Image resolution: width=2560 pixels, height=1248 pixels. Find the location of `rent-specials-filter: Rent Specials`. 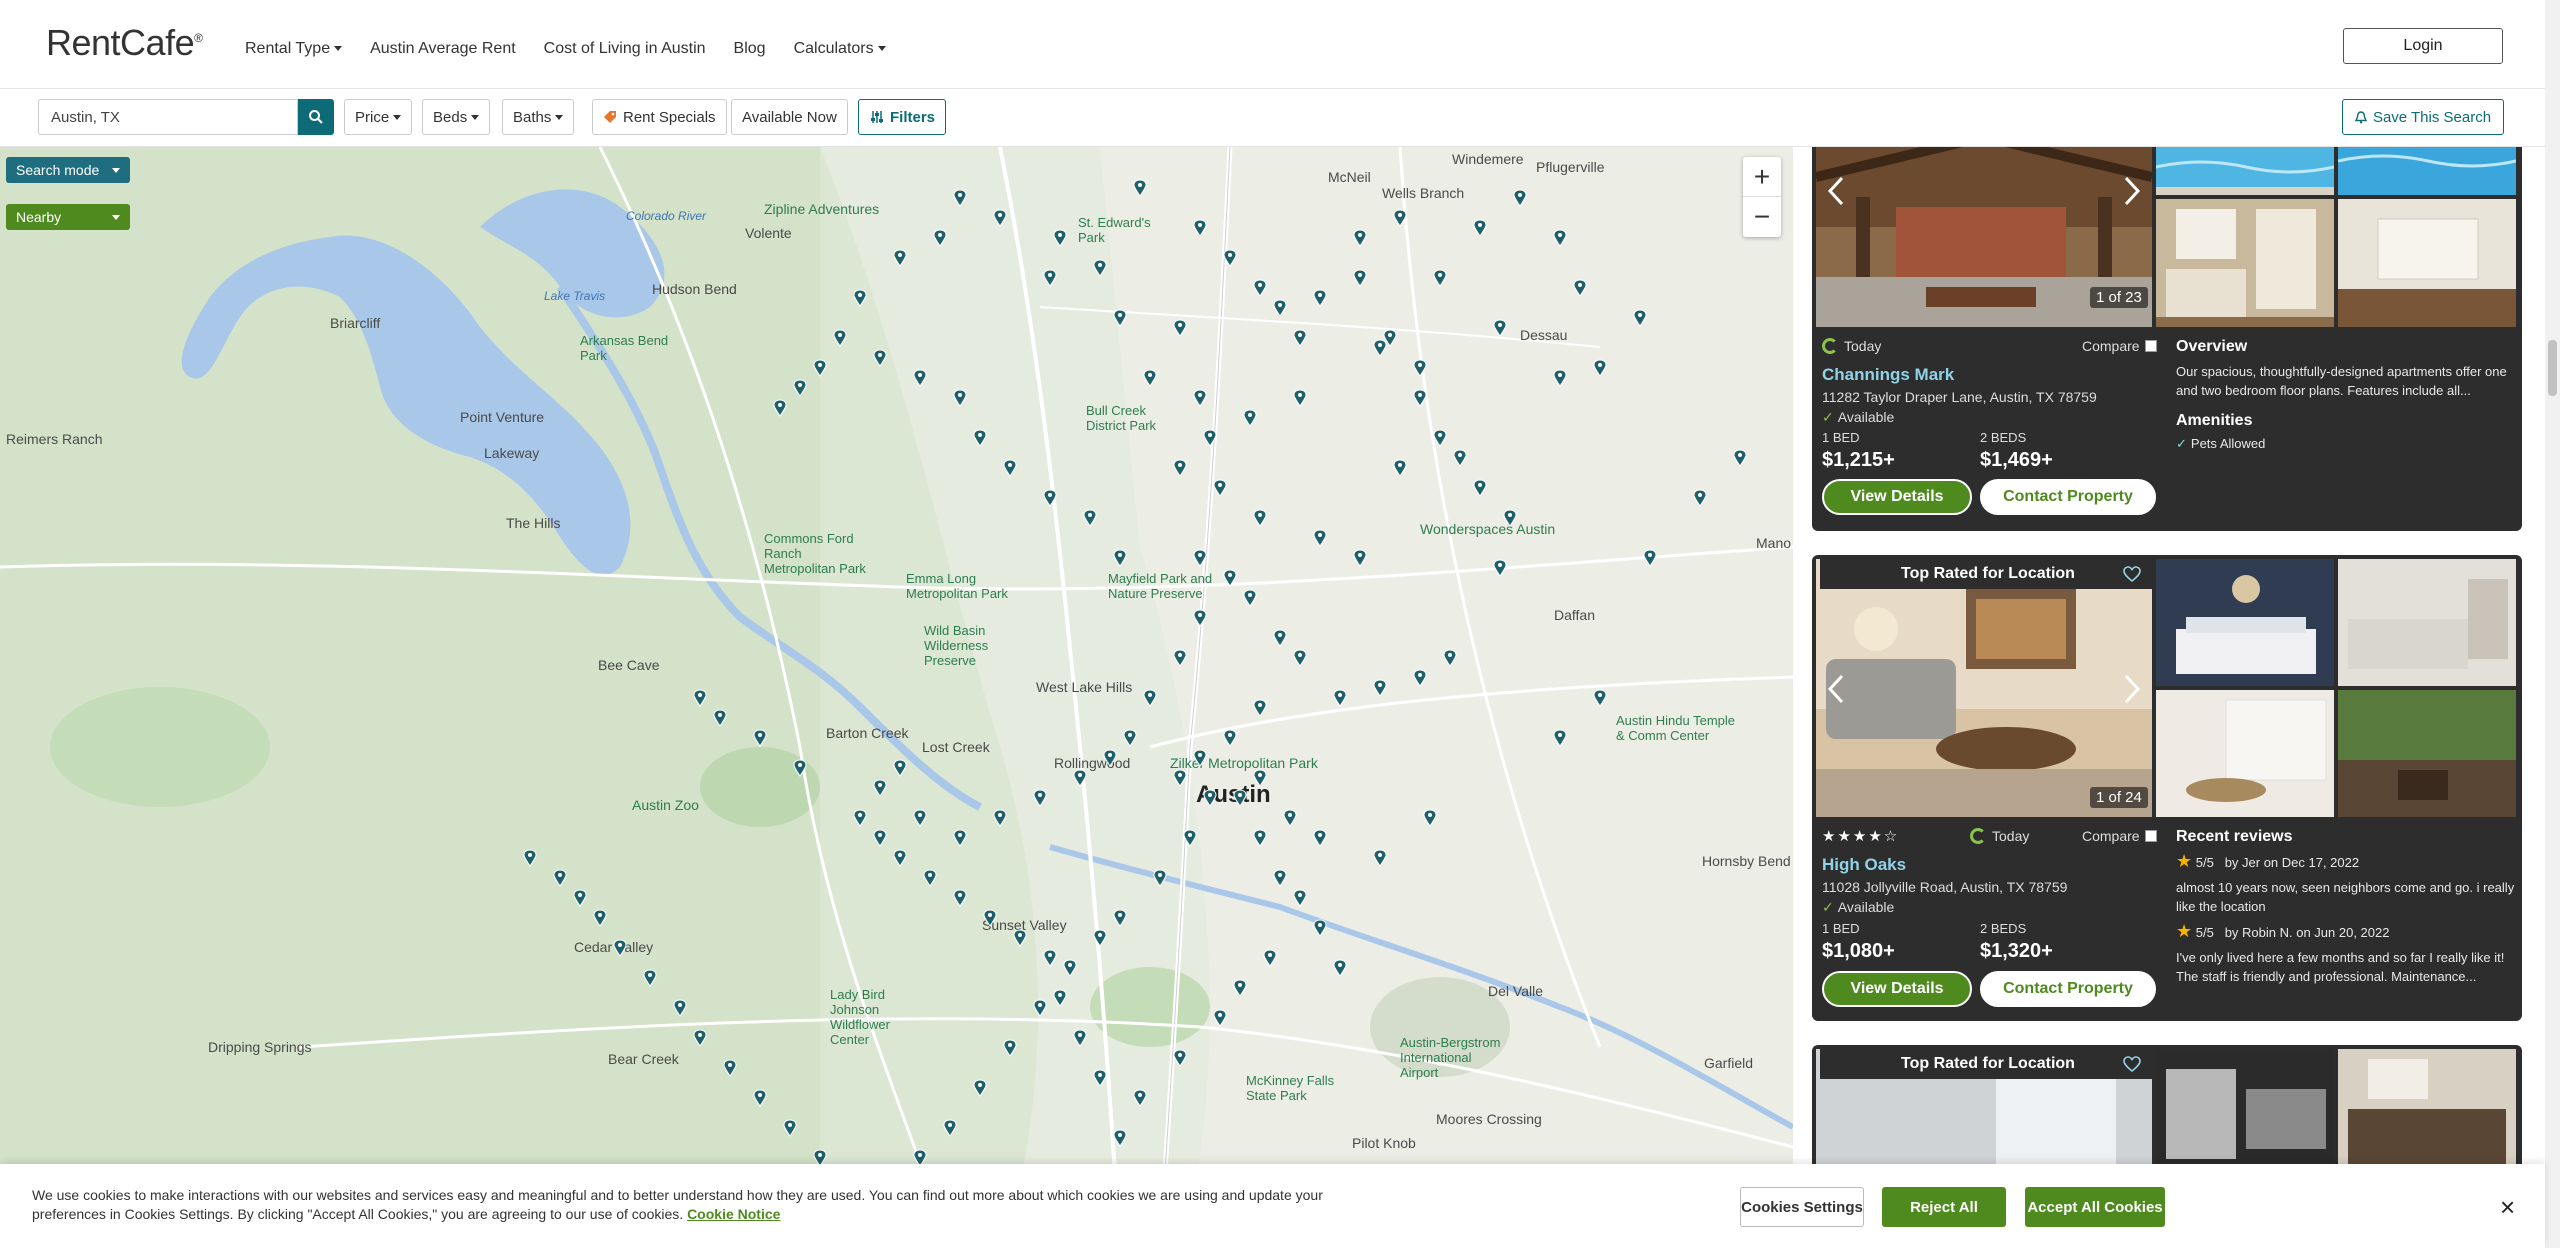

rent-specials-filter: Rent Specials is located at coordinates (659, 117).